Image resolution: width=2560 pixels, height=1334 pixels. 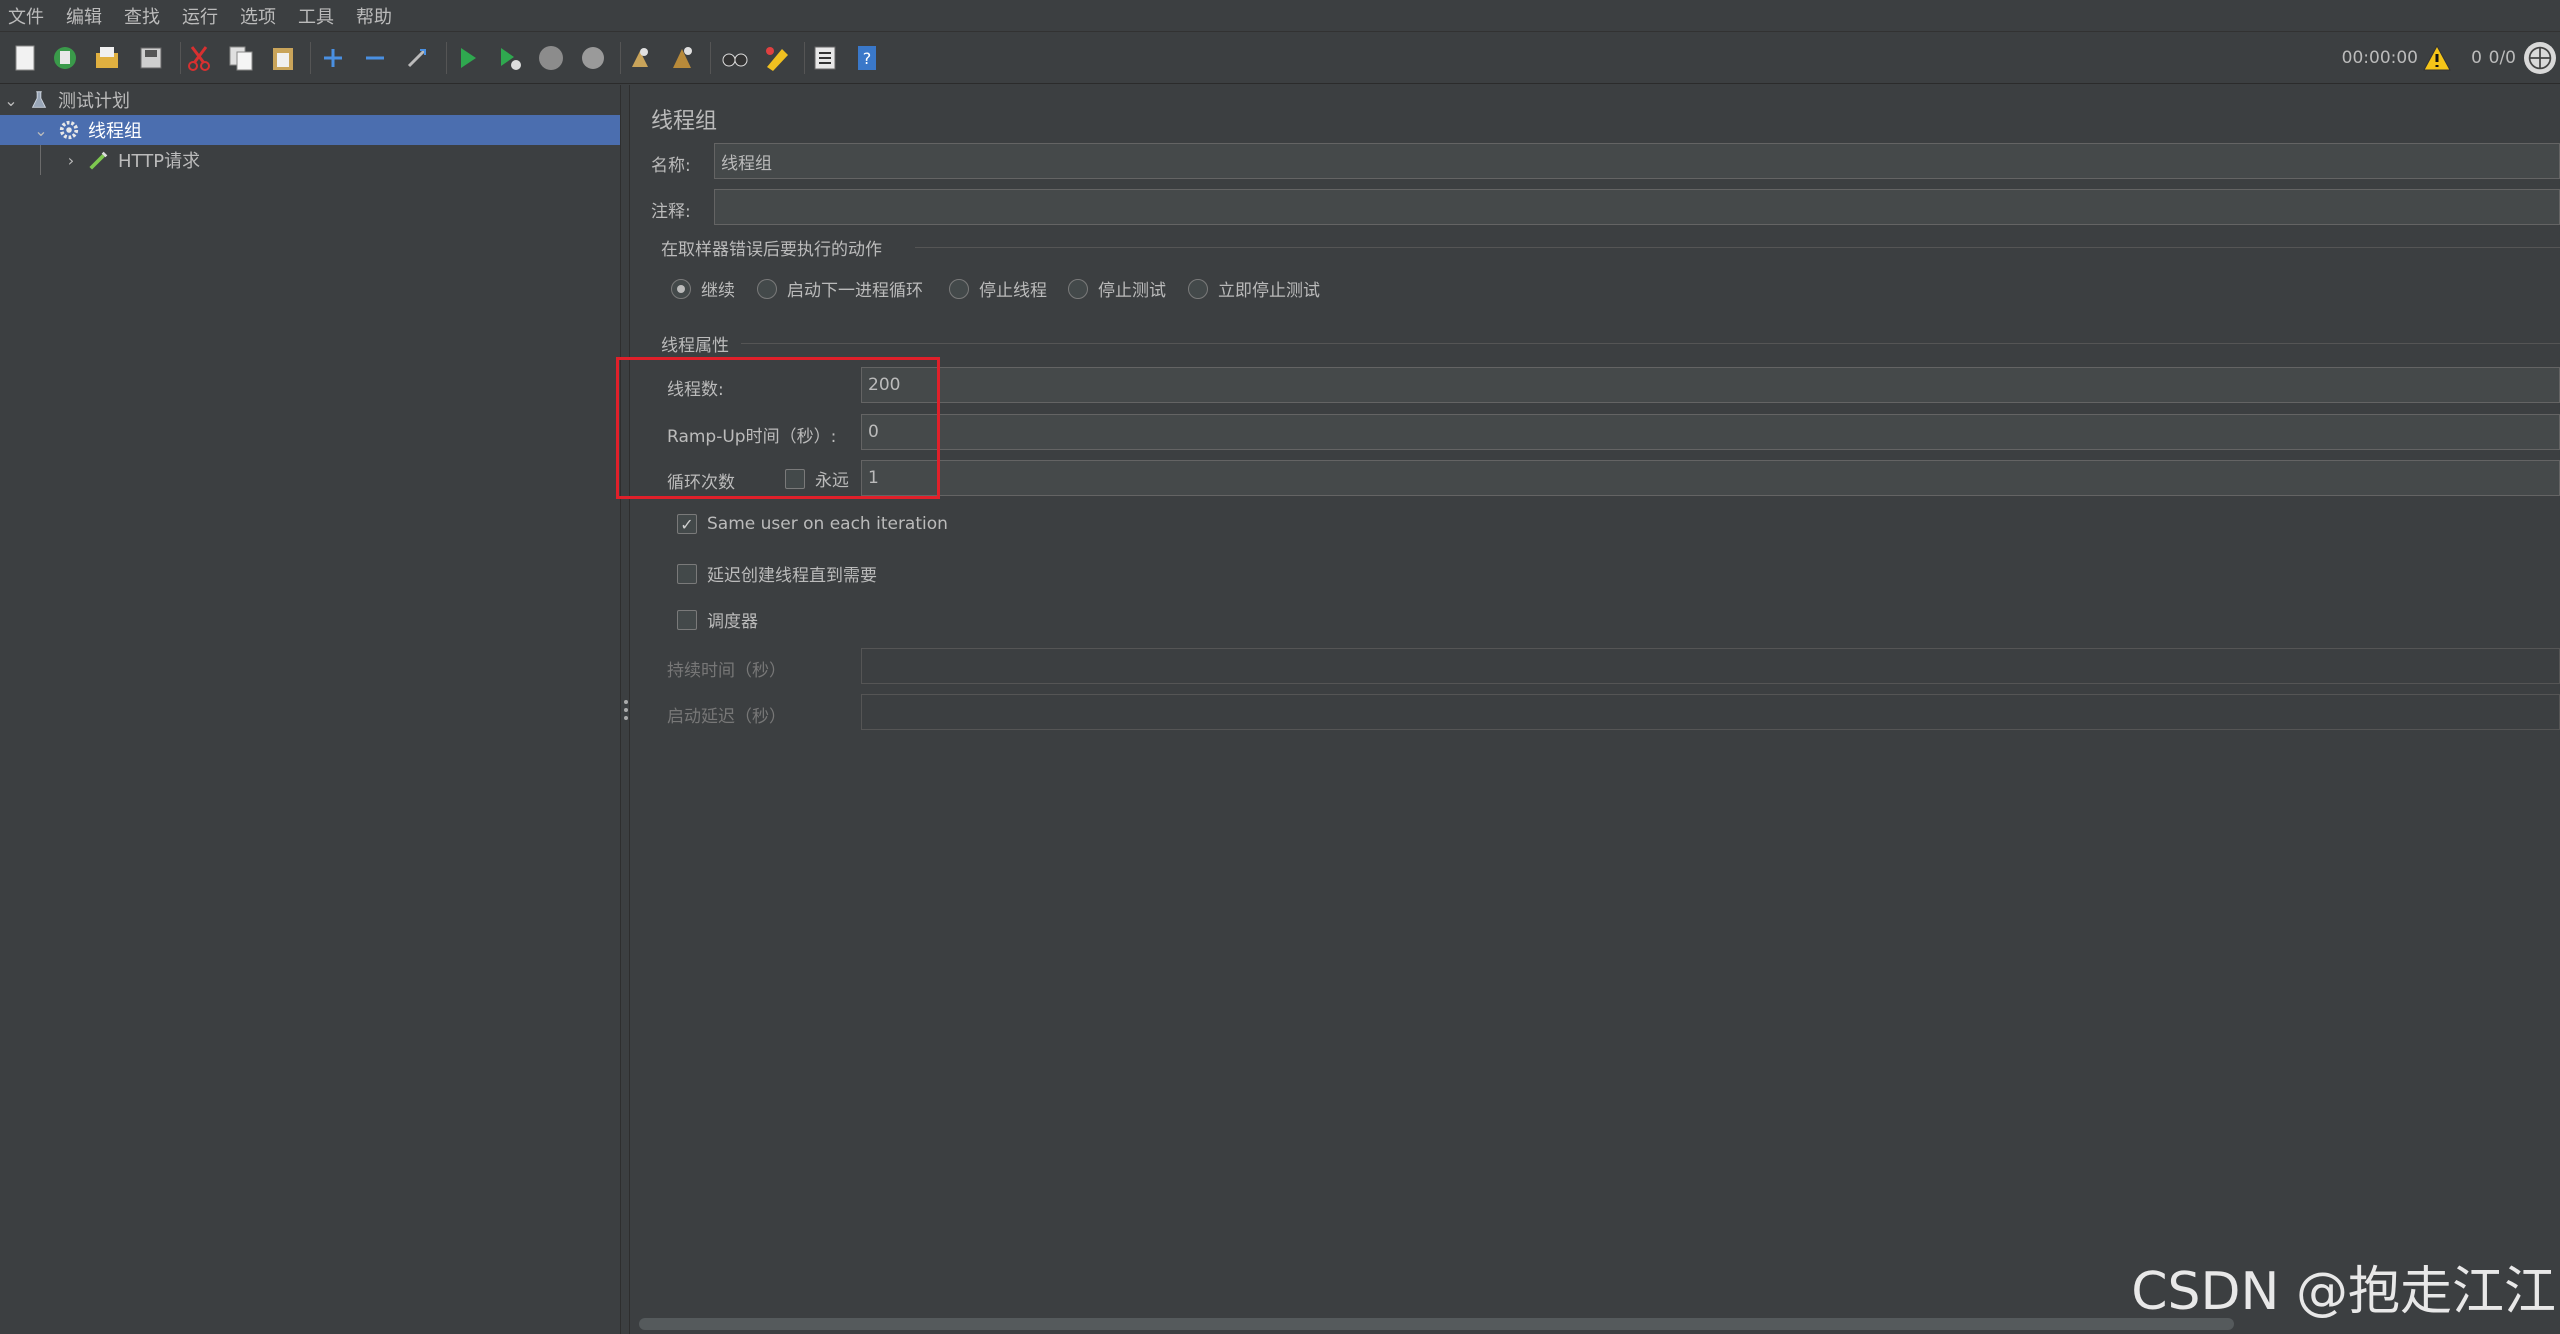 What do you see at coordinates (687, 524) in the screenshot?
I see `checkmark-icon: ✓` at bounding box center [687, 524].